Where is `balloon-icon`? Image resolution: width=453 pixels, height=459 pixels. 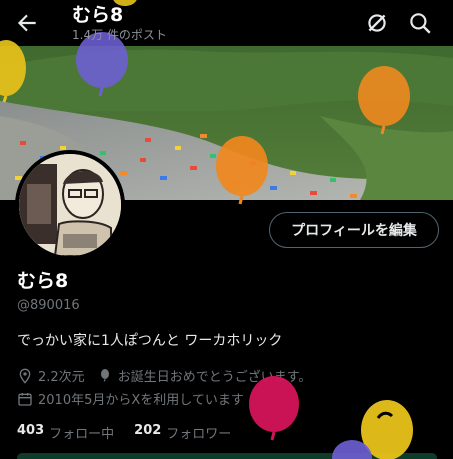
balloon-icon is located at coordinates (104, 375).